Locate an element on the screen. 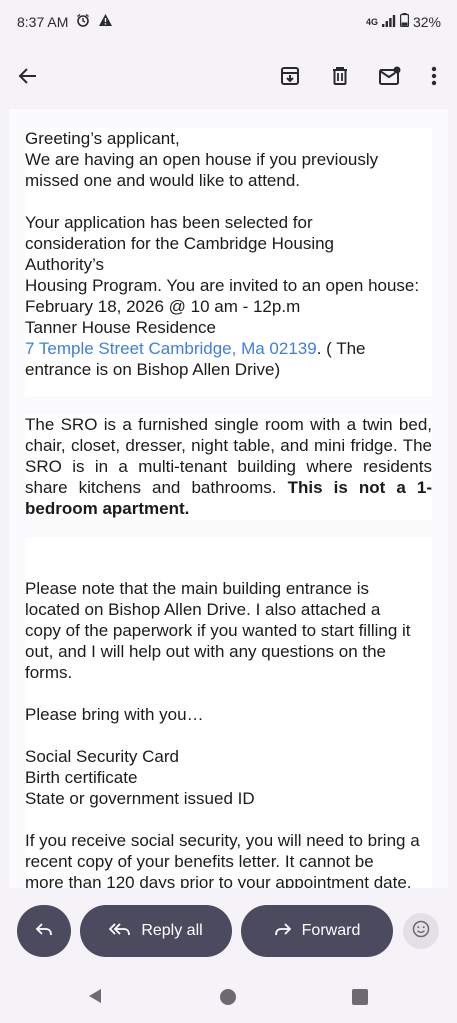 This screenshot has width=457, height=1023. body-line: forms. is located at coordinates (49, 672).